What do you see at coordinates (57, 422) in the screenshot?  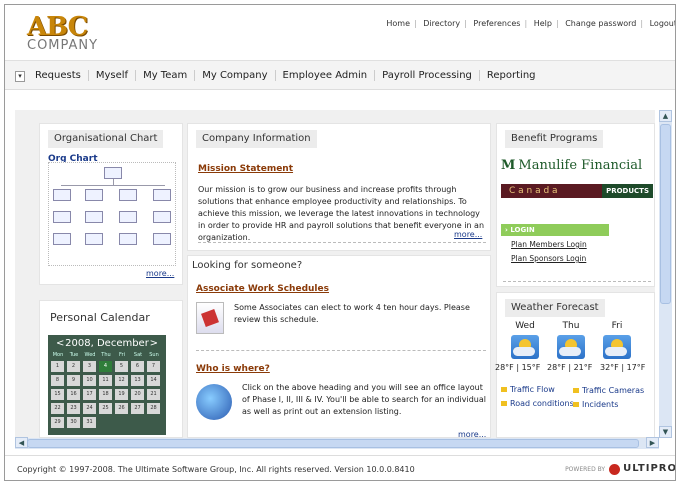 I see `calendar-day: 29` at bounding box center [57, 422].